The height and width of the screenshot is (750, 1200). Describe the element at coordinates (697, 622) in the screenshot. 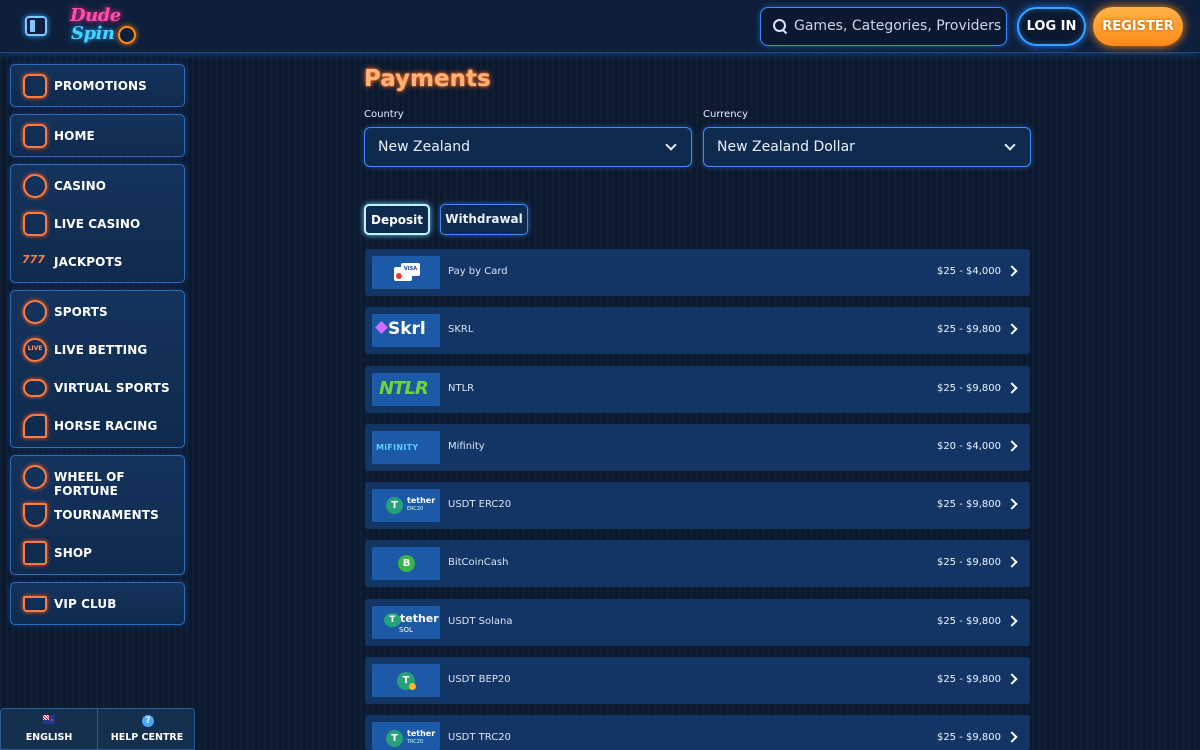

I see `payment-method-usdt-solana: T tether SOL USDT Solana $25 - $9,800` at that location.